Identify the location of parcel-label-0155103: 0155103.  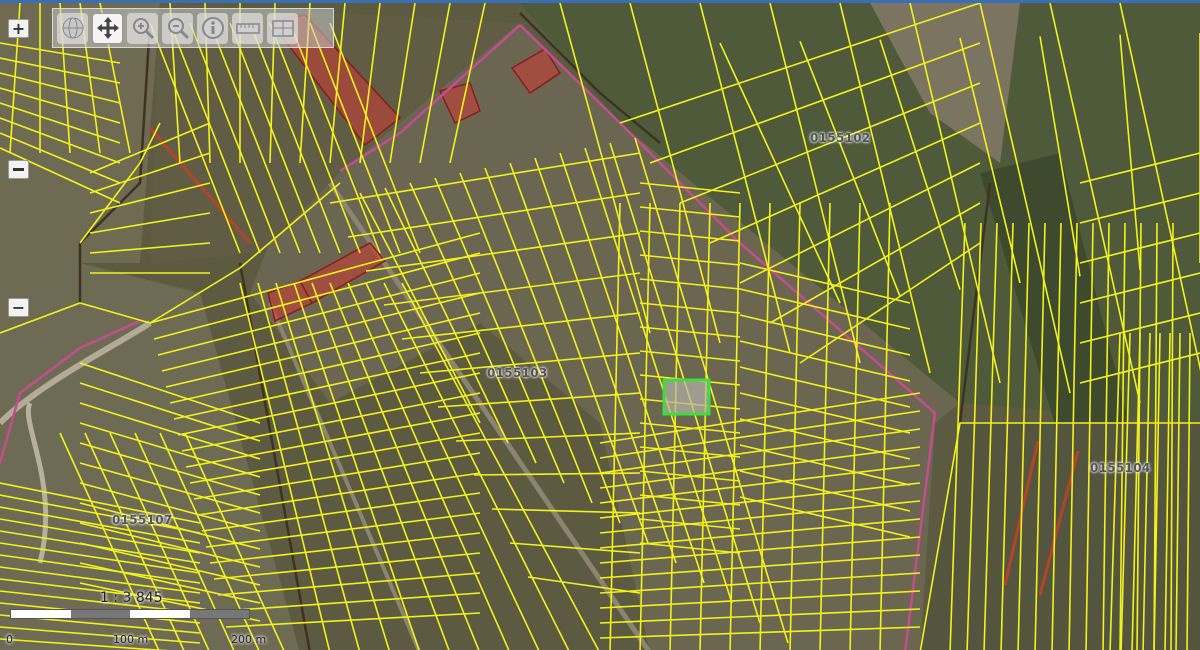
(517, 373).